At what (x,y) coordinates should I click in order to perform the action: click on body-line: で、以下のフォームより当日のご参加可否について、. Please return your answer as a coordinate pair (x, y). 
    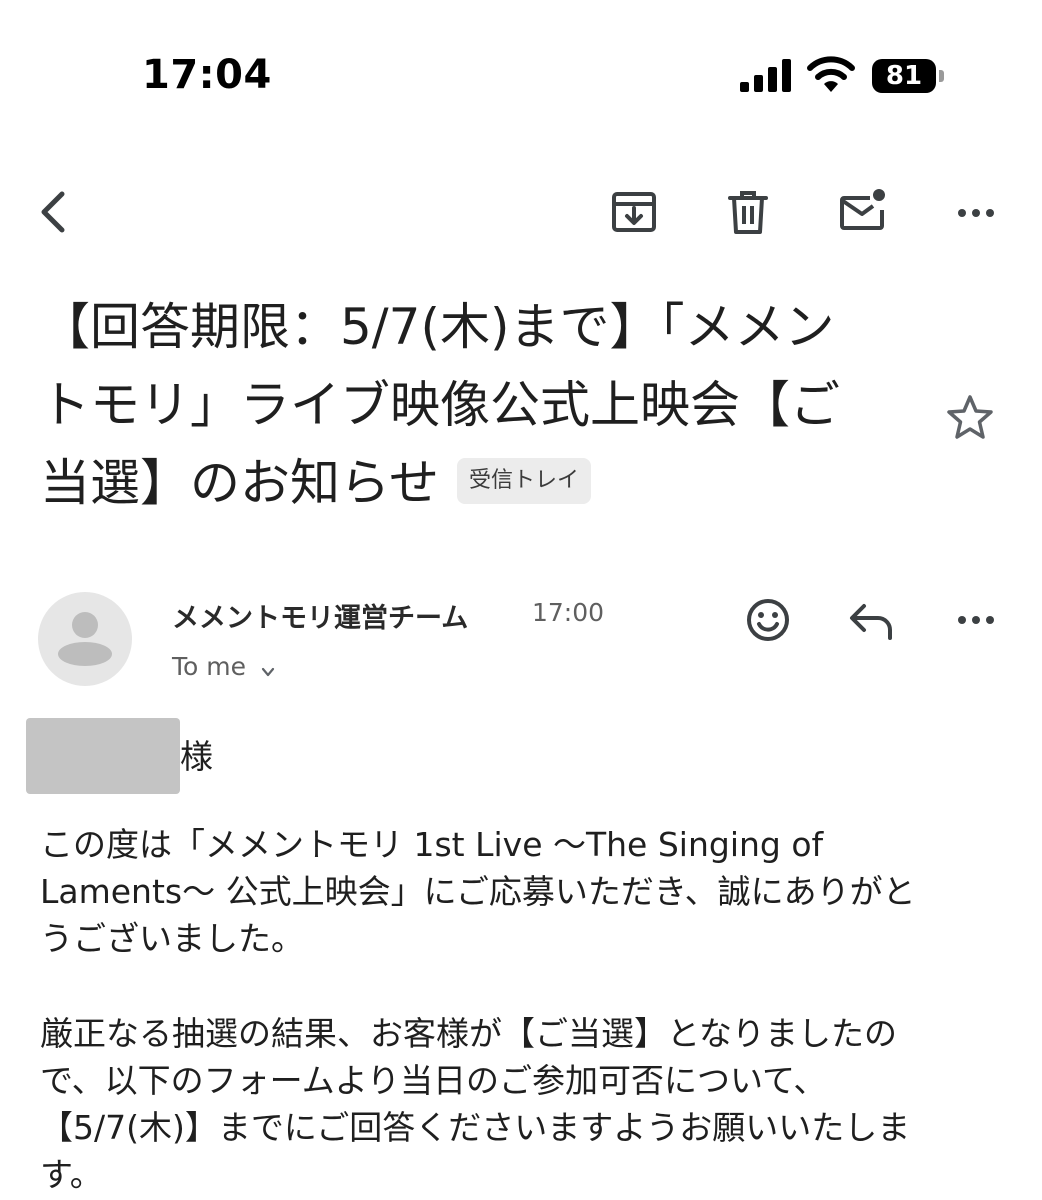
    Looking at the image, I should click on (433, 1080).